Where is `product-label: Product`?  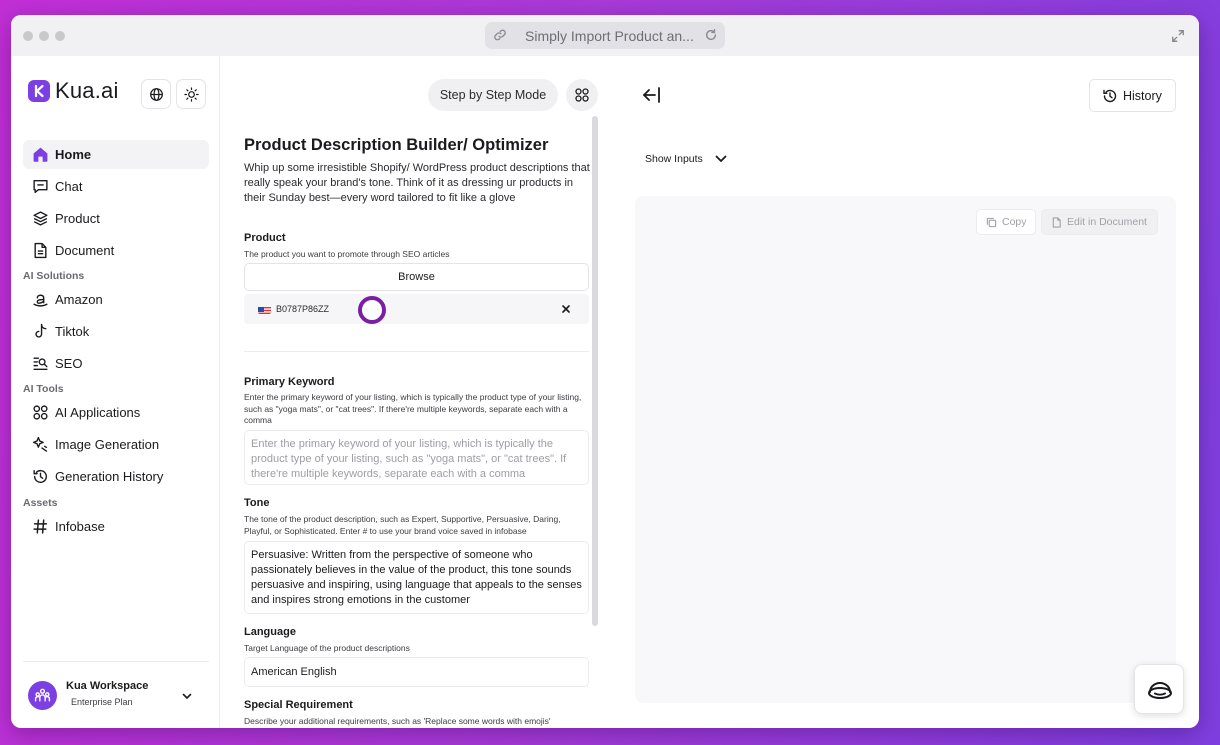 product-label: Product is located at coordinates (265, 238).